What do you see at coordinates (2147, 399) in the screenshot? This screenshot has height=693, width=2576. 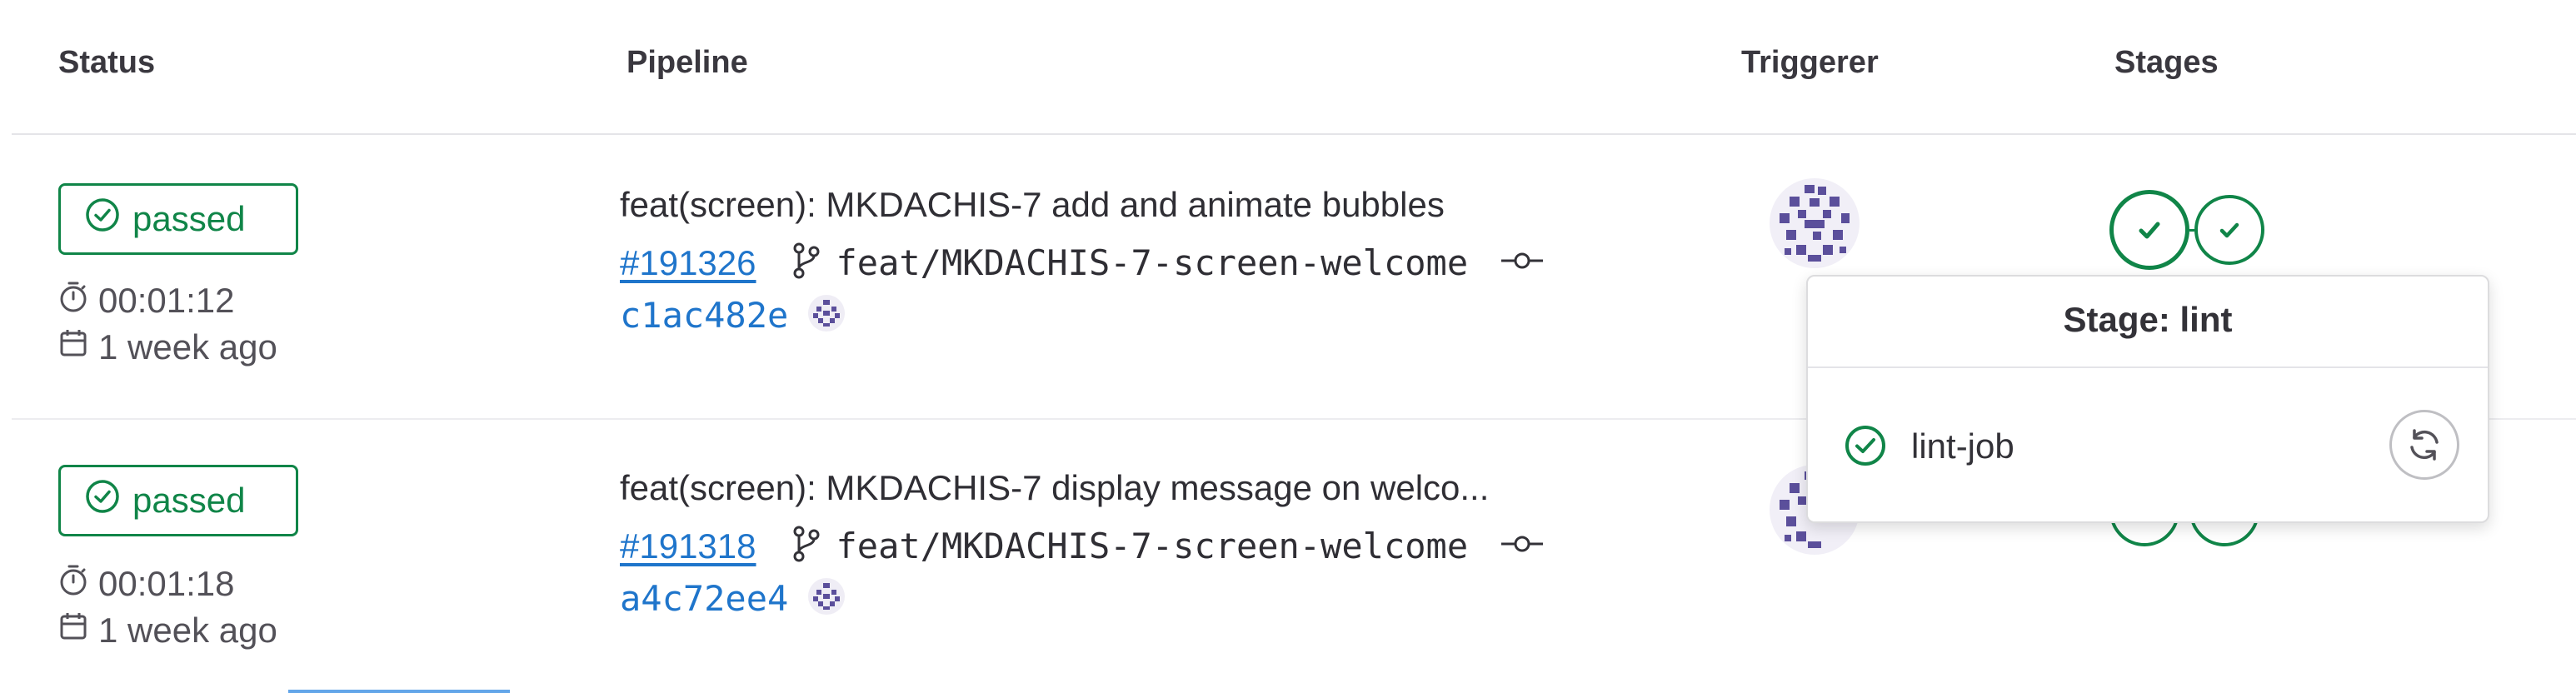 I see `stage-popover: Stage: lint lint-job` at bounding box center [2147, 399].